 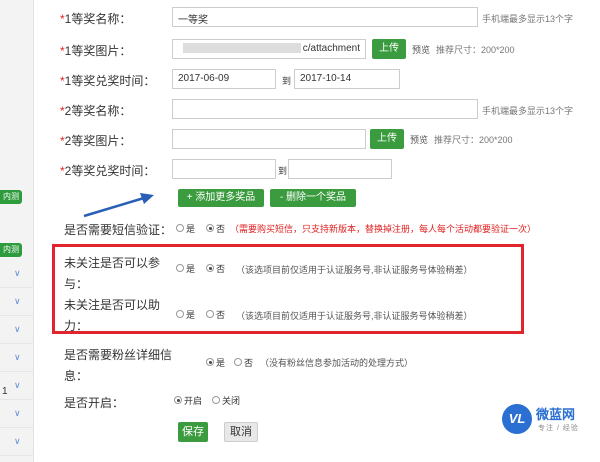 What do you see at coordinates (347, 79) in the screenshot?
I see `prize1-end-date-input: 2017-10-14` at bounding box center [347, 79].